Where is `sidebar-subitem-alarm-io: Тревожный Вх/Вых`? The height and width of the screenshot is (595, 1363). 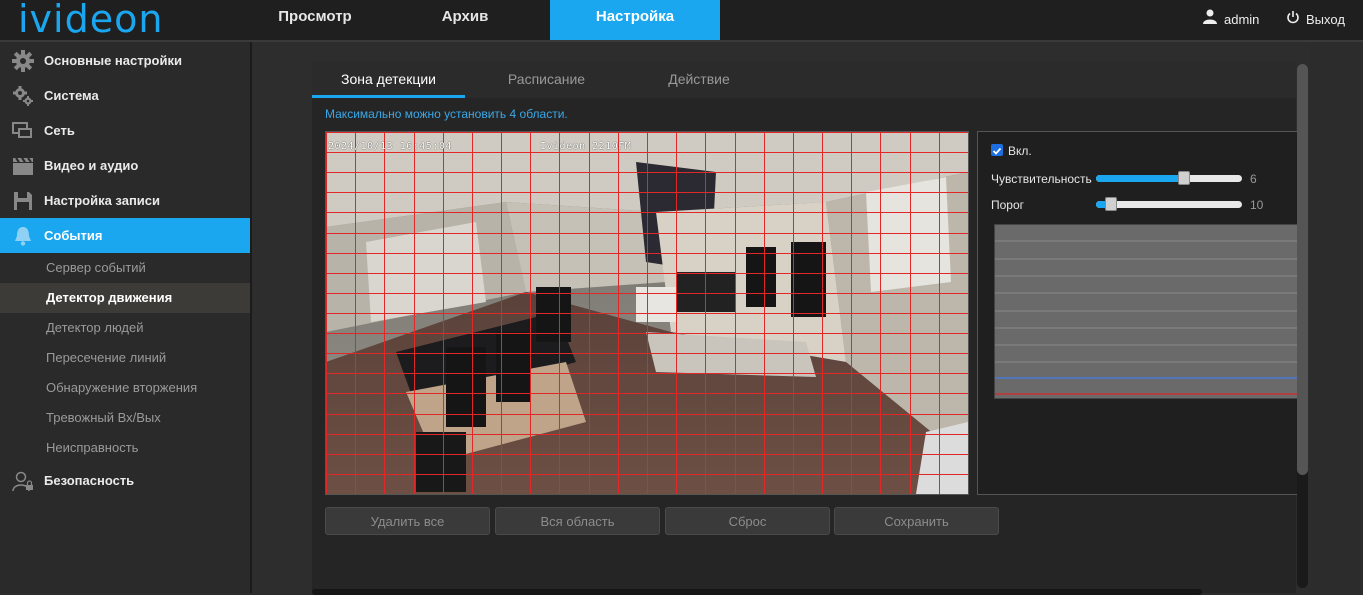
sidebar-subitem-alarm-io: Тревожный Вх/Вых is located at coordinates (125, 418).